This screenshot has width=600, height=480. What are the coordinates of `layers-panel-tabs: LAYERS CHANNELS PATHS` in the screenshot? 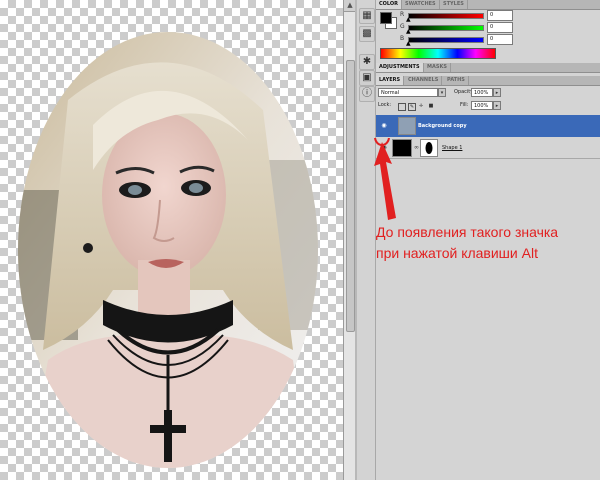 It's located at (488, 81).